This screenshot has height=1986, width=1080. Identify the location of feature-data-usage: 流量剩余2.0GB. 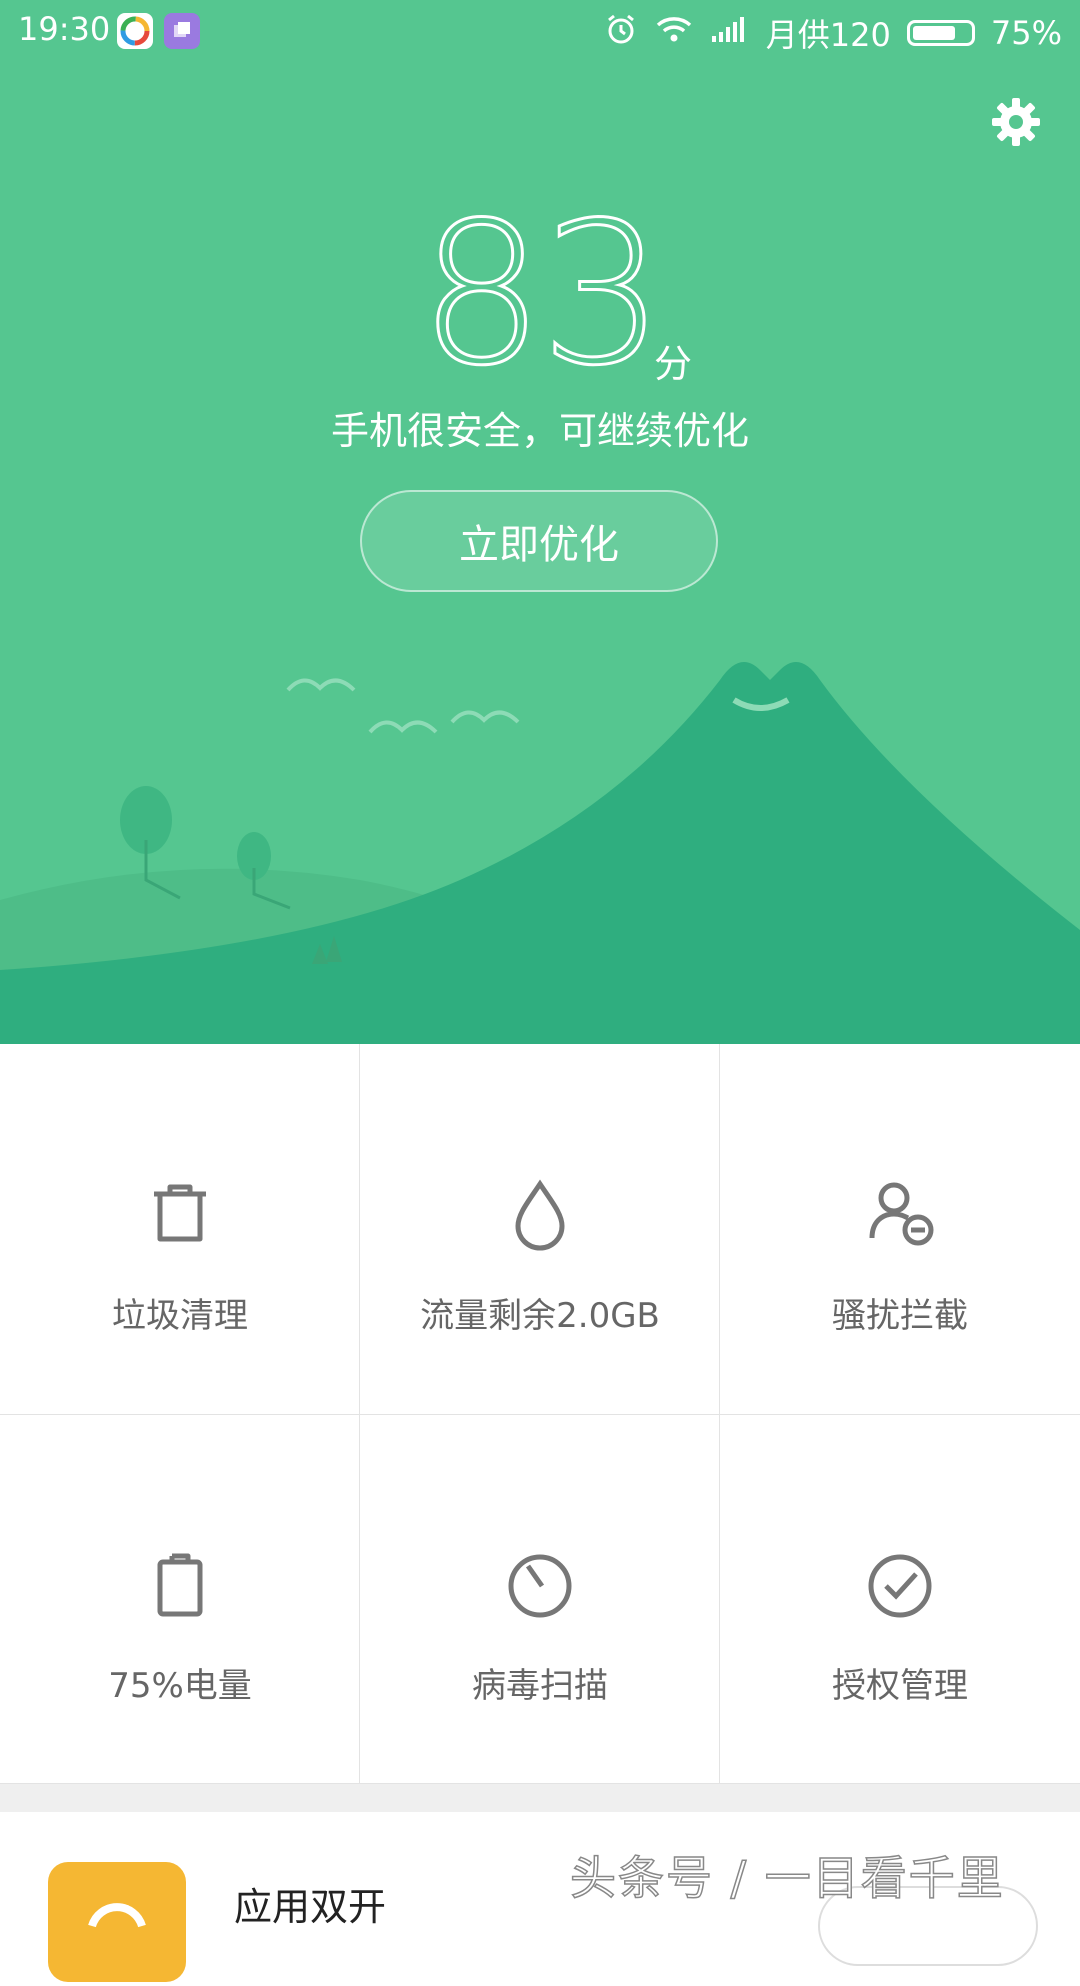
(540, 1229).